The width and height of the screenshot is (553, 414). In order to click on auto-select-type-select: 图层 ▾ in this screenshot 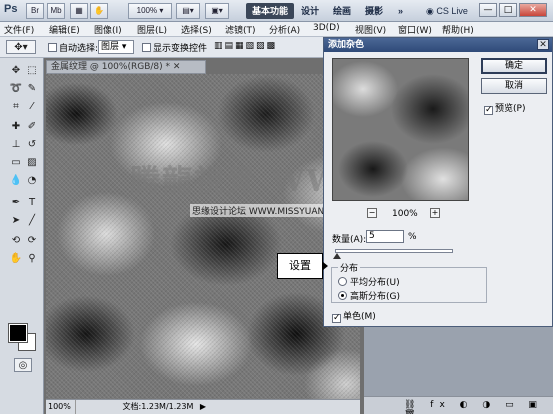, I will do `click(116, 47)`.